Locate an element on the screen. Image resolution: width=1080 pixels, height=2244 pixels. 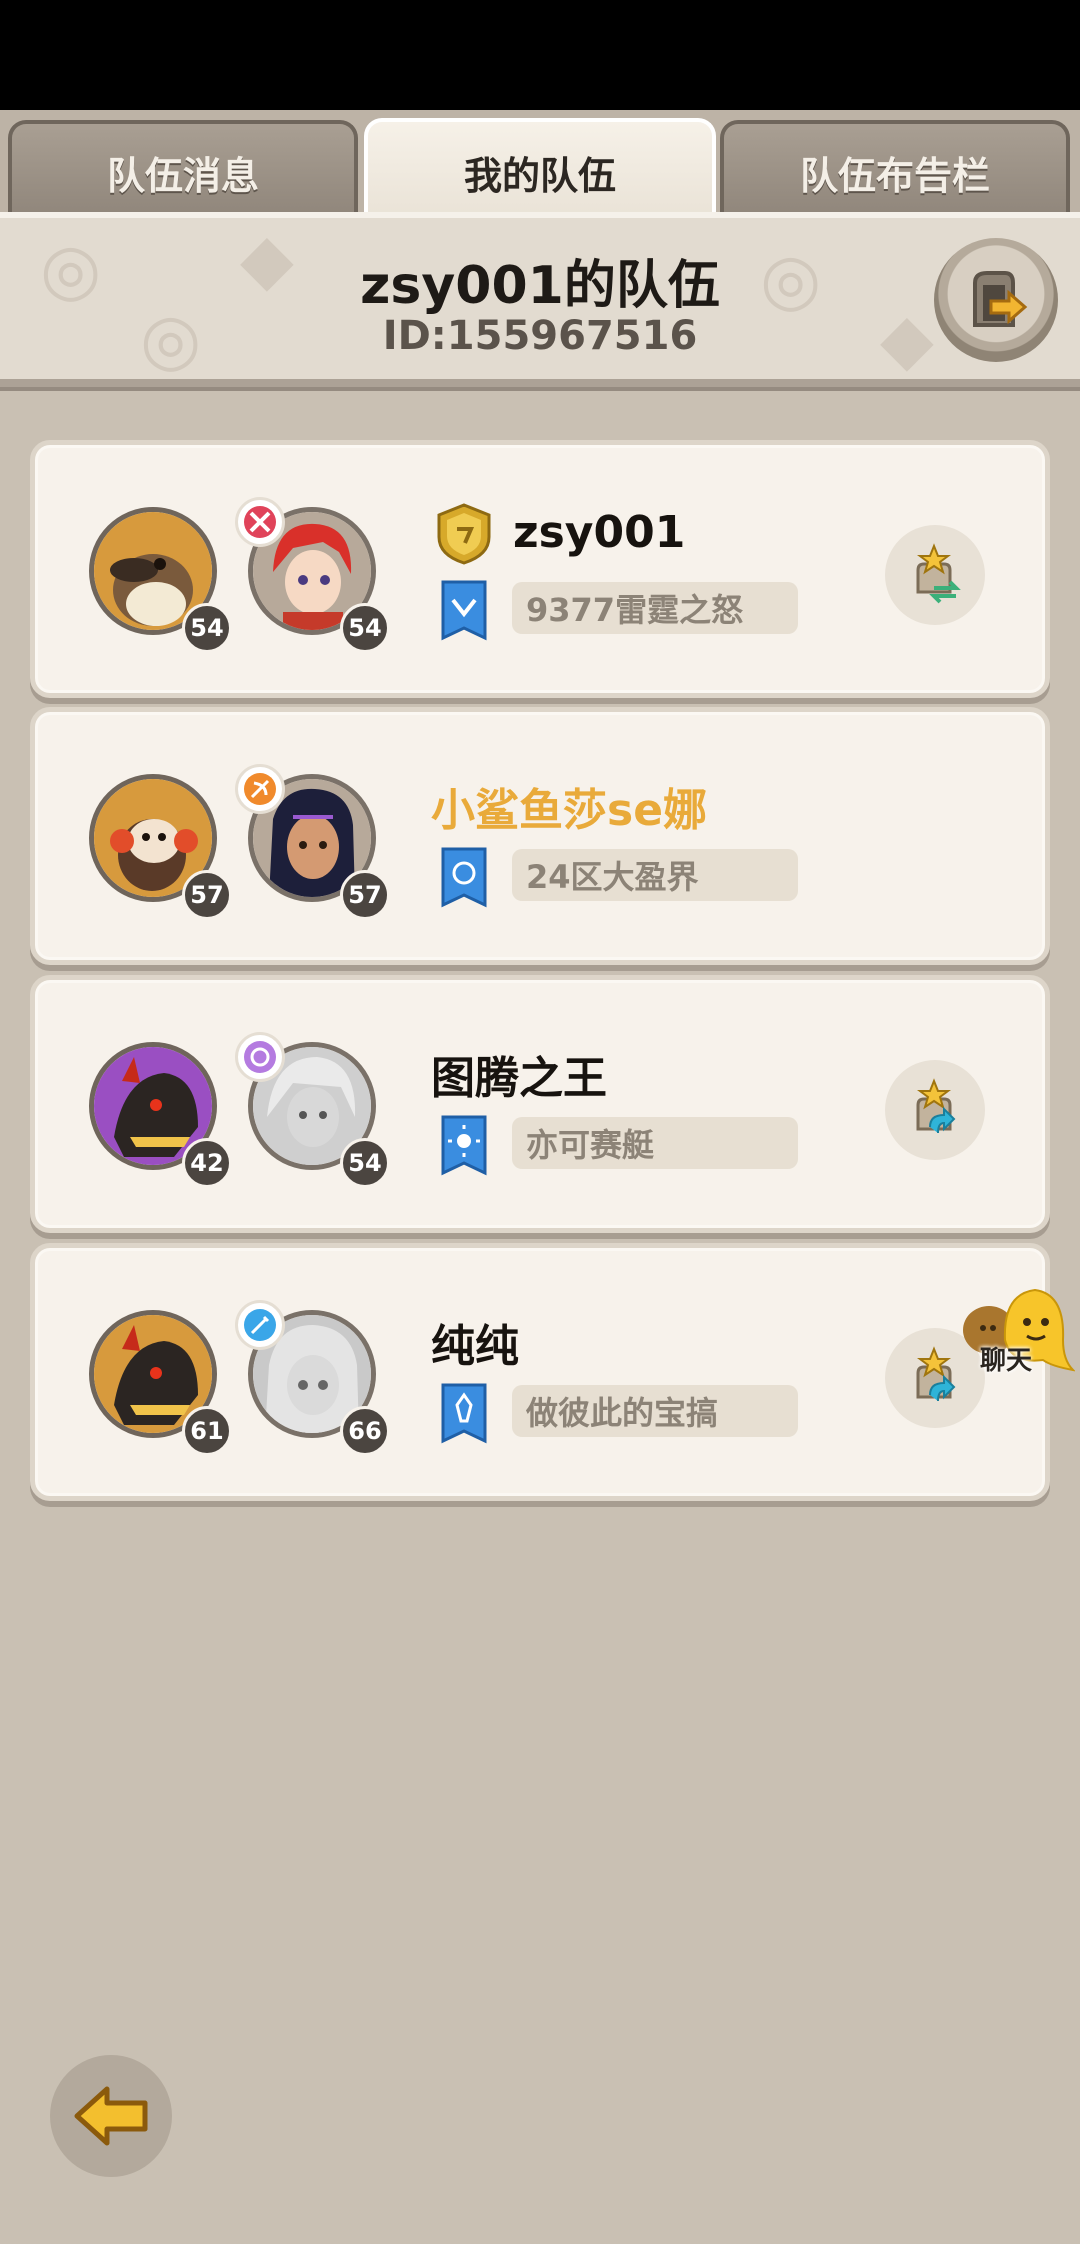
team-title: zsy001的队伍 is located at coordinates (540, 286).